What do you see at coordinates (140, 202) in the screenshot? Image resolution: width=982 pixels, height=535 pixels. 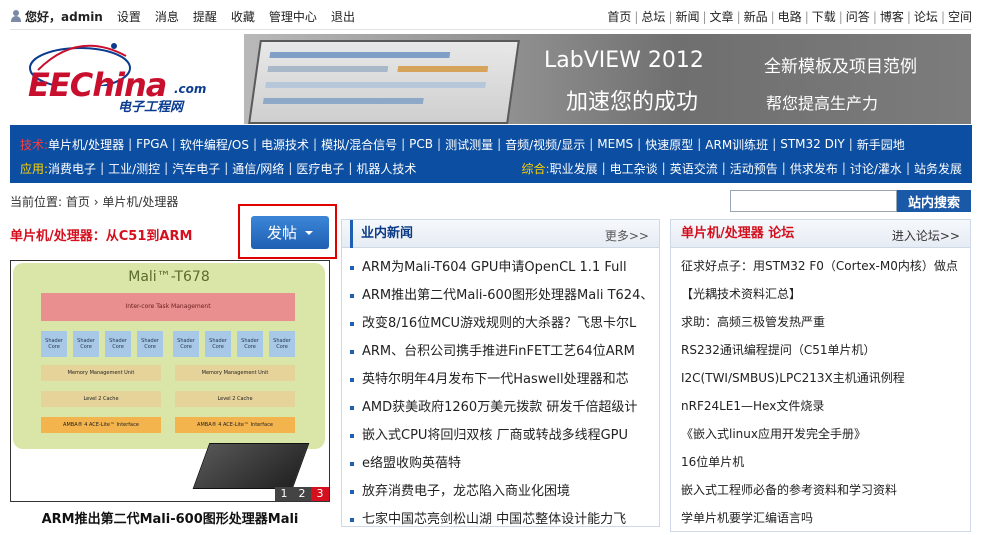 I see `breadcrumb-current: 单片机/处理器` at bounding box center [140, 202].